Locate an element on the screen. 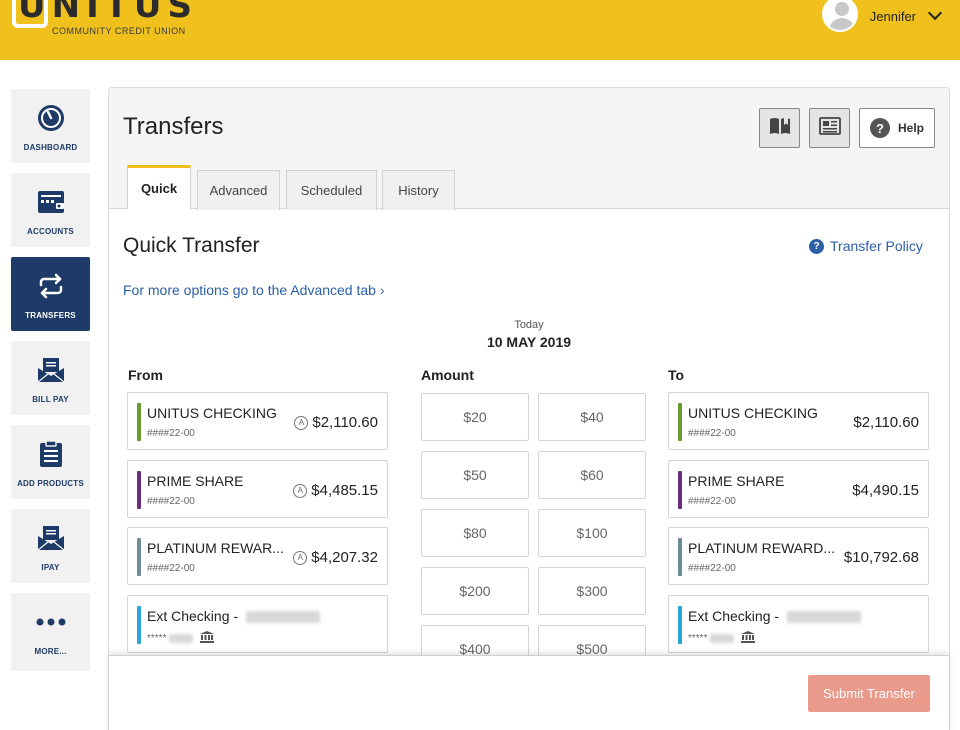 The image size is (960, 730). newspaper-icon is located at coordinates (829, 128).